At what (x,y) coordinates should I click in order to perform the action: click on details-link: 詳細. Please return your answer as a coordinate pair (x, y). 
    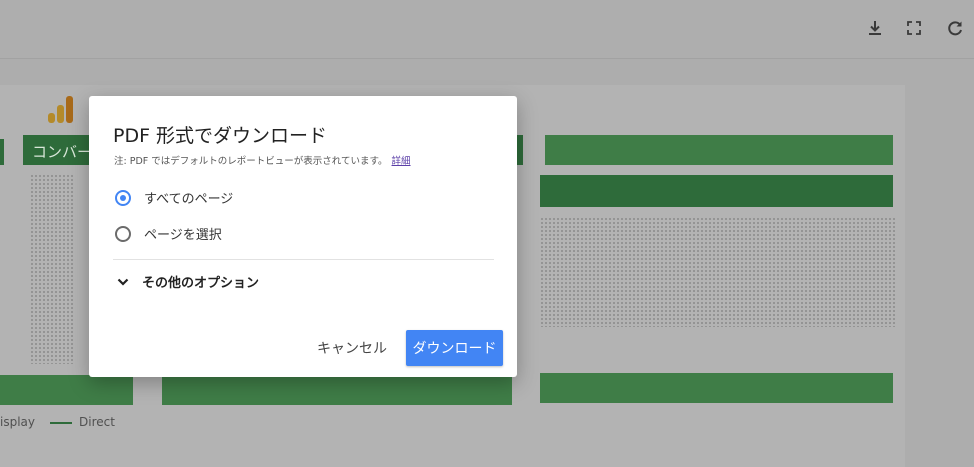
    Looking at the image, I should click on (401, 161).